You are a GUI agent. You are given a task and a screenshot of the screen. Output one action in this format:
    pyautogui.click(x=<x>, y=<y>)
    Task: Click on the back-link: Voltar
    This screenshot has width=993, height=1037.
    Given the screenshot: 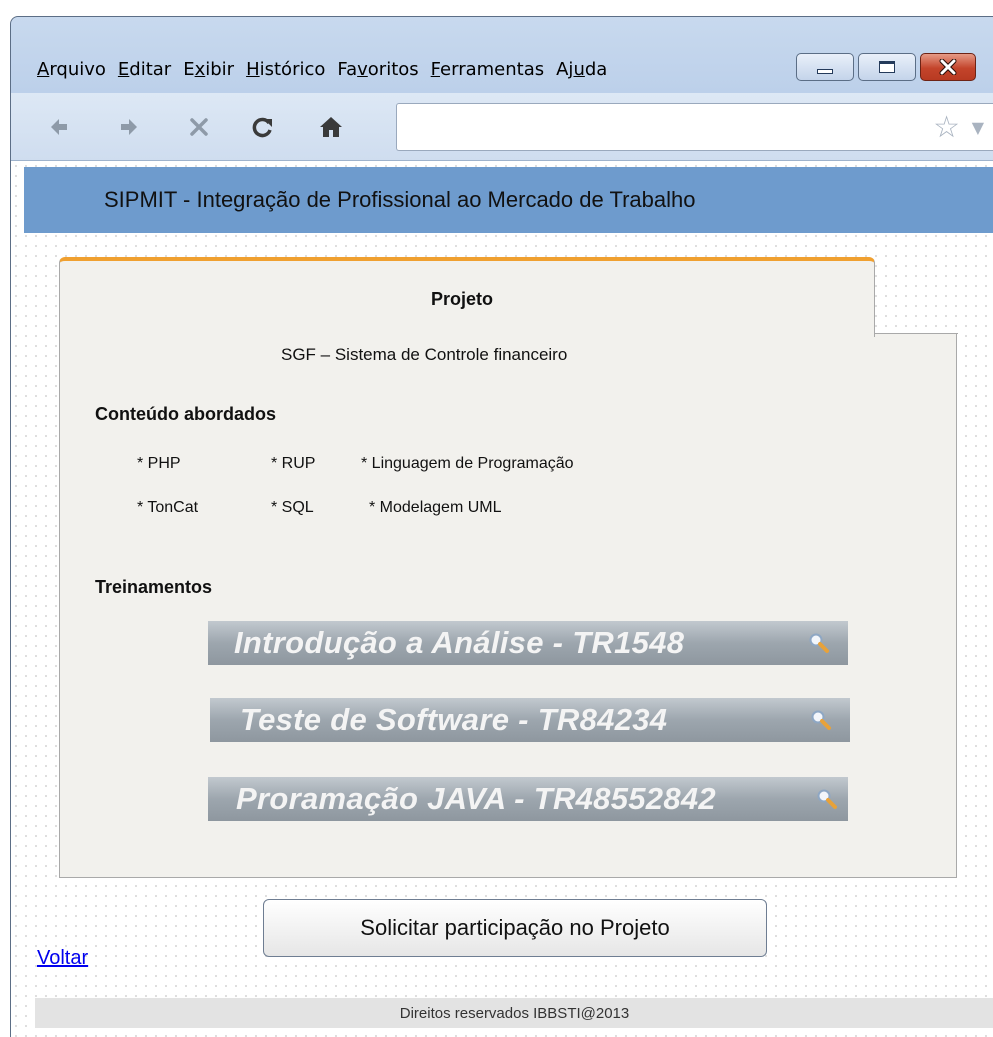 What is the action you would take?
    pyautogui.click(x=62, y=958)
    